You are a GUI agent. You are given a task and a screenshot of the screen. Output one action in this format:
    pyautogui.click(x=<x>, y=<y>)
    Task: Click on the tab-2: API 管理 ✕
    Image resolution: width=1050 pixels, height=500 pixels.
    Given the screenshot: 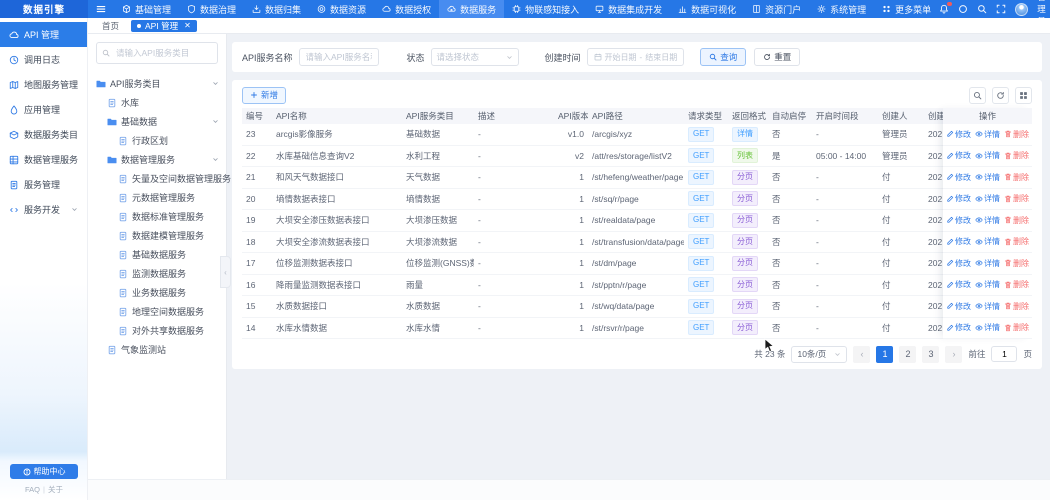 What is the action you would take?
    pyautogui.click(x=164, y=25)
    